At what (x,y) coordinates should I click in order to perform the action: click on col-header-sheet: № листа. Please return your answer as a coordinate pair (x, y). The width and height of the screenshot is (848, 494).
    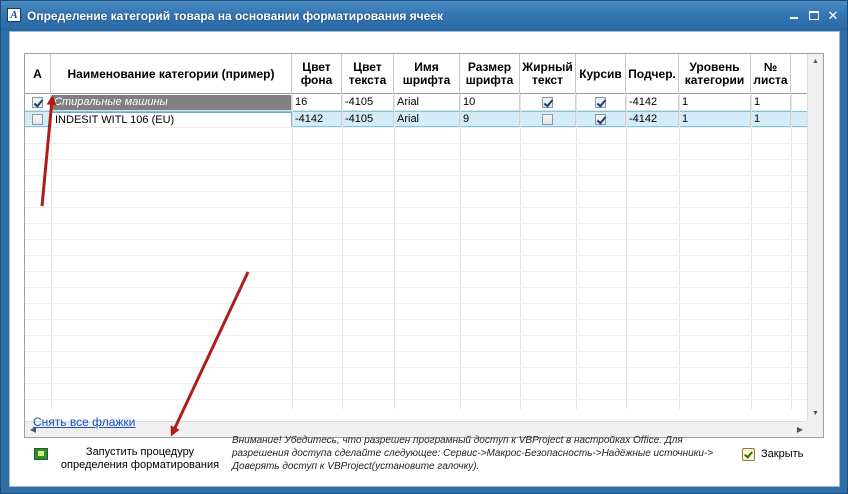
    Looking at the image, I should click on (771, 74).